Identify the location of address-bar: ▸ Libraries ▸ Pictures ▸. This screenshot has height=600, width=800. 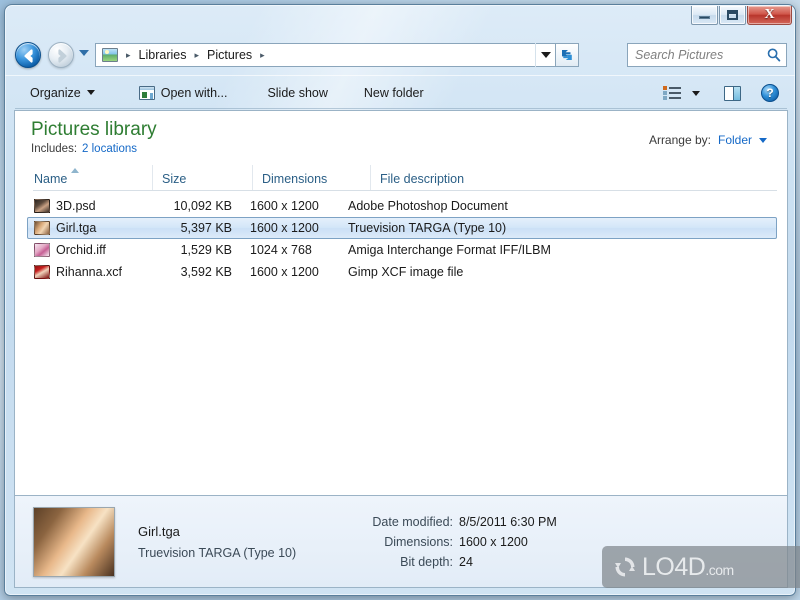
(325, 55).